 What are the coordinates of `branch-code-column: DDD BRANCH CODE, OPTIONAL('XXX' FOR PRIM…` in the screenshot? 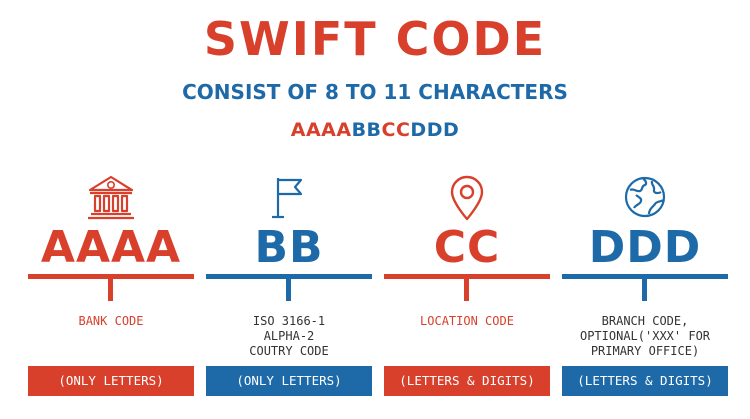 It's located at (645, 290).